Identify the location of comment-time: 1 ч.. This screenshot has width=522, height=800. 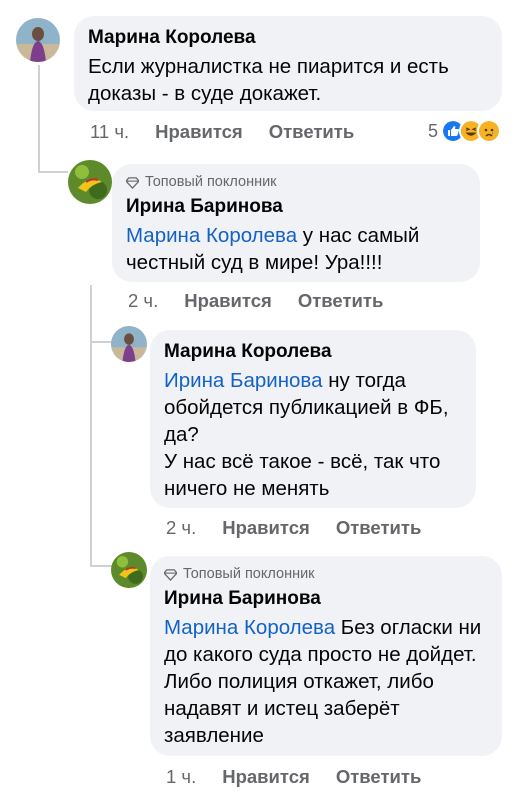
(181, 777).